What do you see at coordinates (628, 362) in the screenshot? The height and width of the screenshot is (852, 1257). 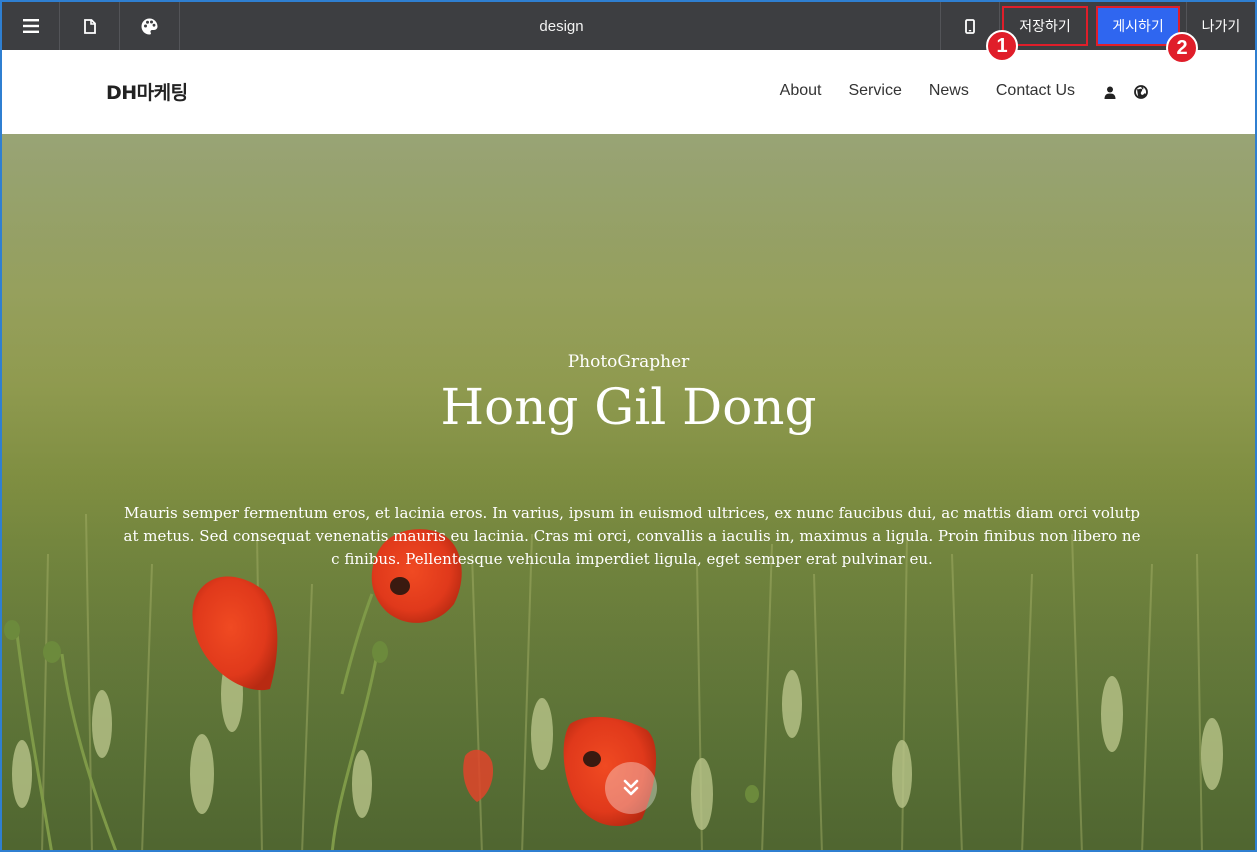 I see `hero-subtitle: PhotoGrapher` at bounding box center [628, 362].